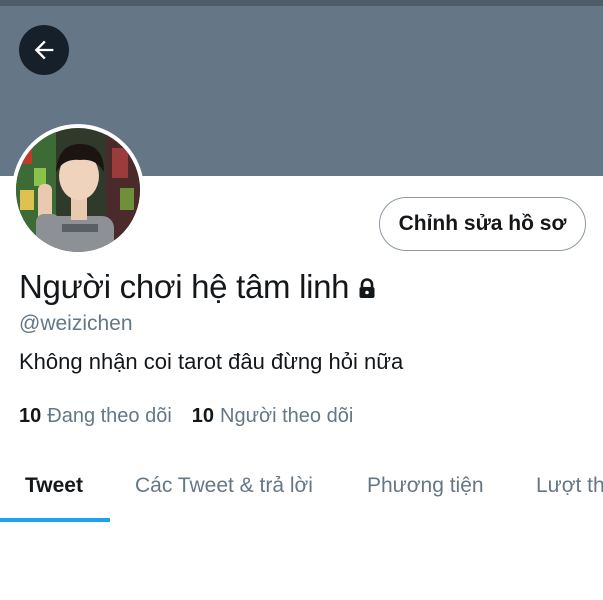  What do you see at coordinates (203, 416) in the screenshot?
I see `followers-count: 10` at bounding box center [203, 416].